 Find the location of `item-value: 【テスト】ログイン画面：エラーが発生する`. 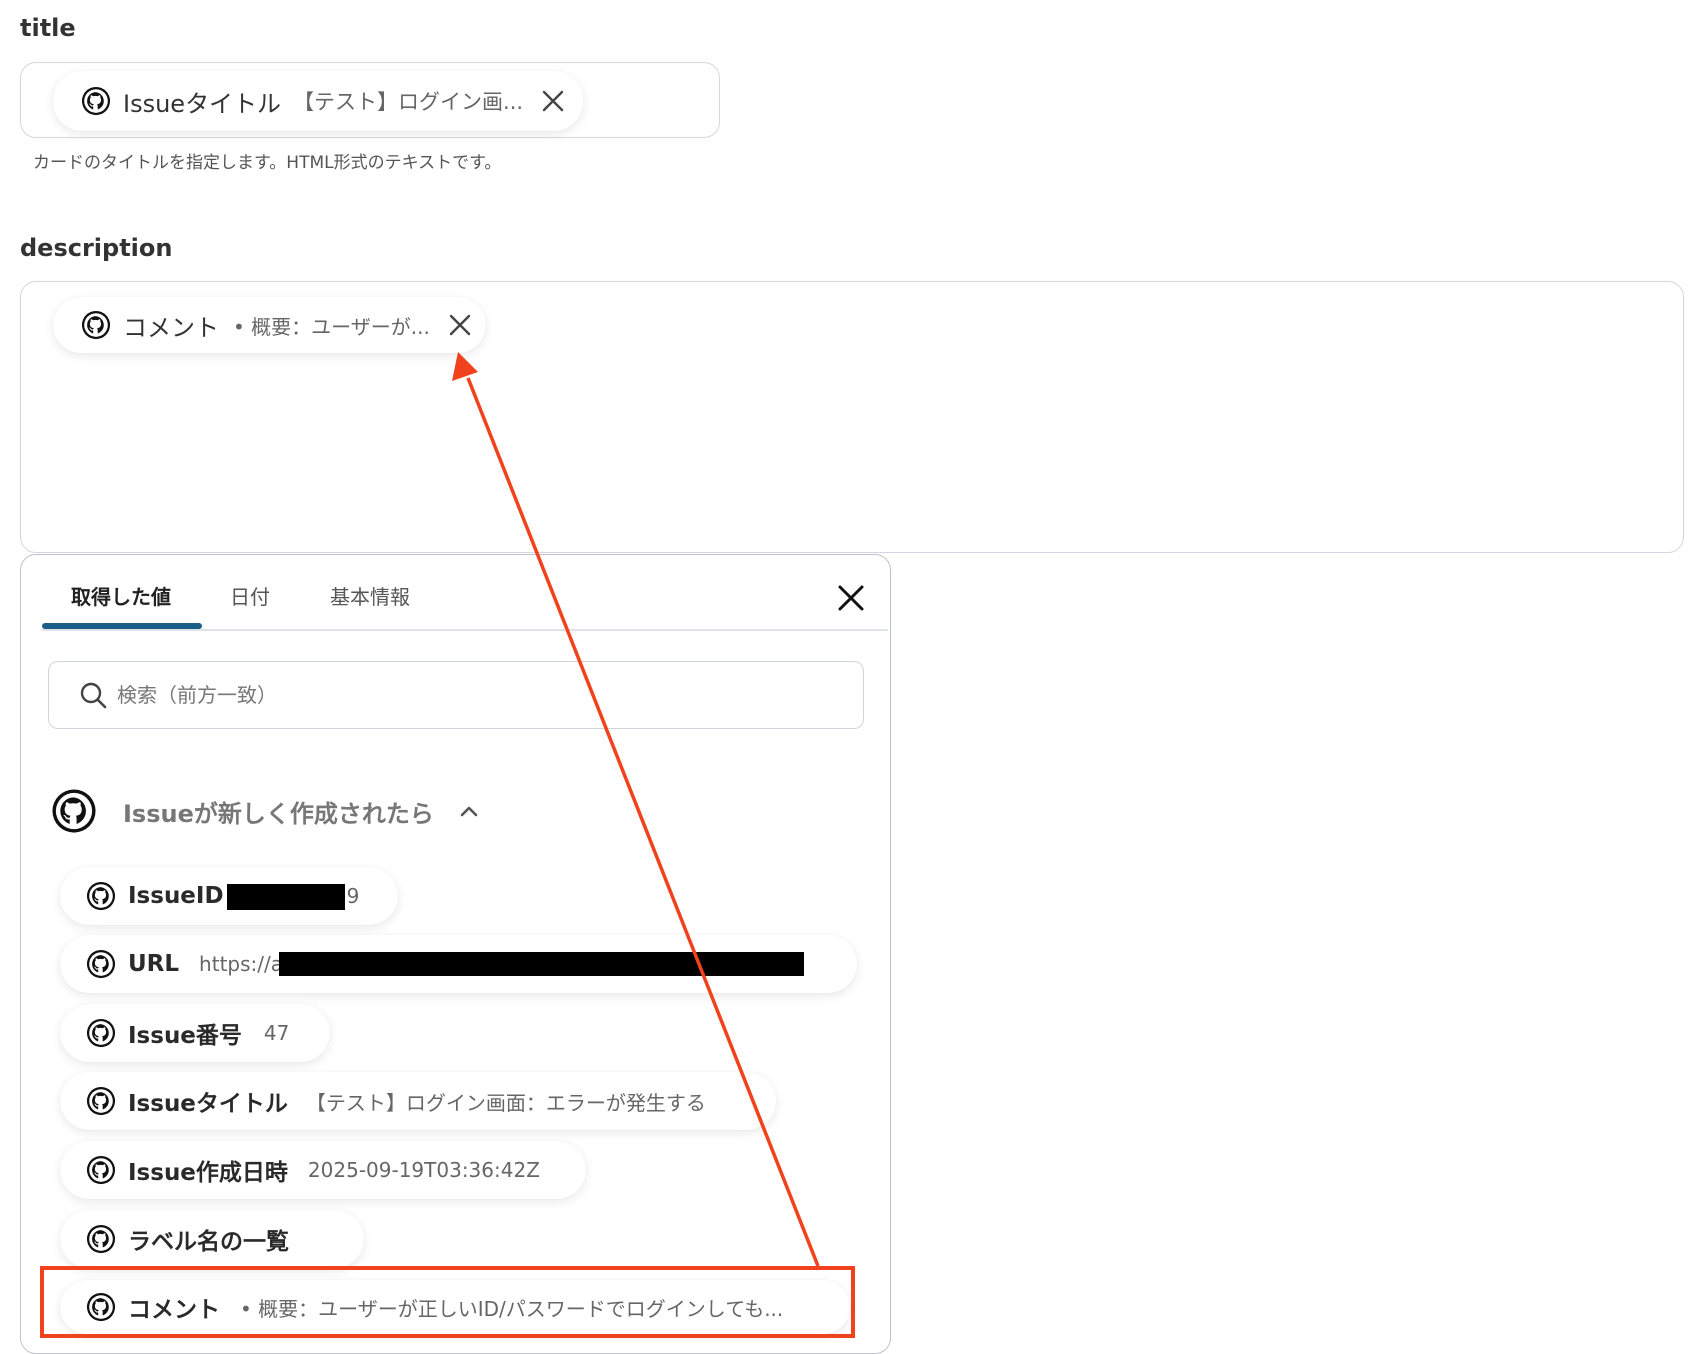

item-value: 【テスト】ログイン画面：エラーが発生する is located at coordinates (505, 1102).